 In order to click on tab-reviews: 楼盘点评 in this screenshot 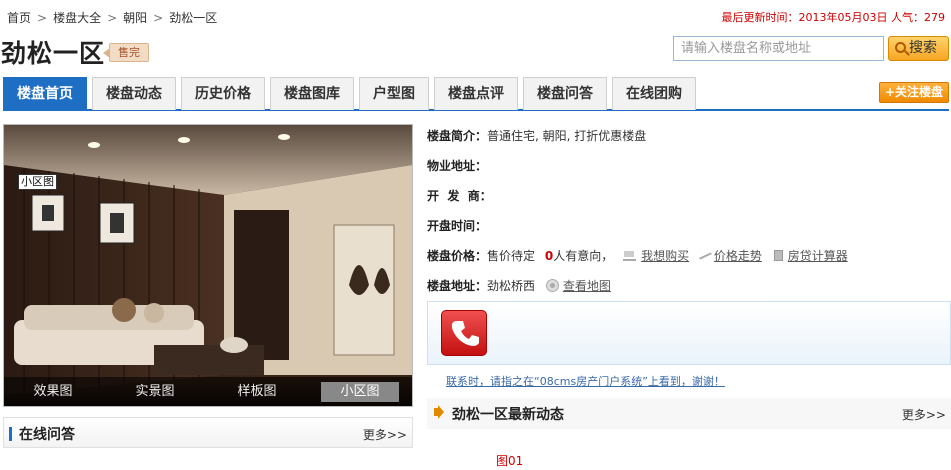, I will do `click(476, 93)`.